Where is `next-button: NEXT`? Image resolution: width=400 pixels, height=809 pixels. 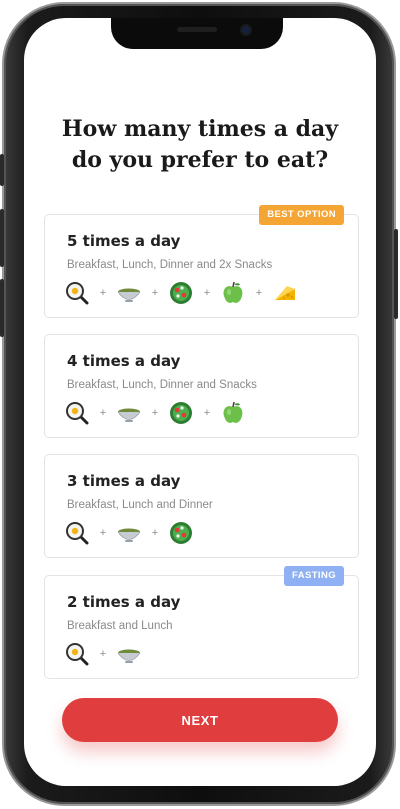
next-button: NEXT is located at coordinates (200, 720).